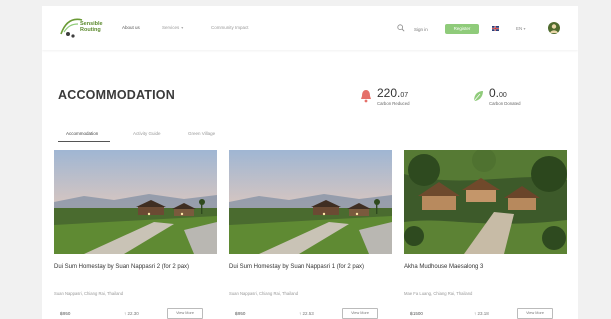 Image resolution: width=611 pixels, height=319 pixels. I want to click on nav-services: Services ▾, so click(172, 27).